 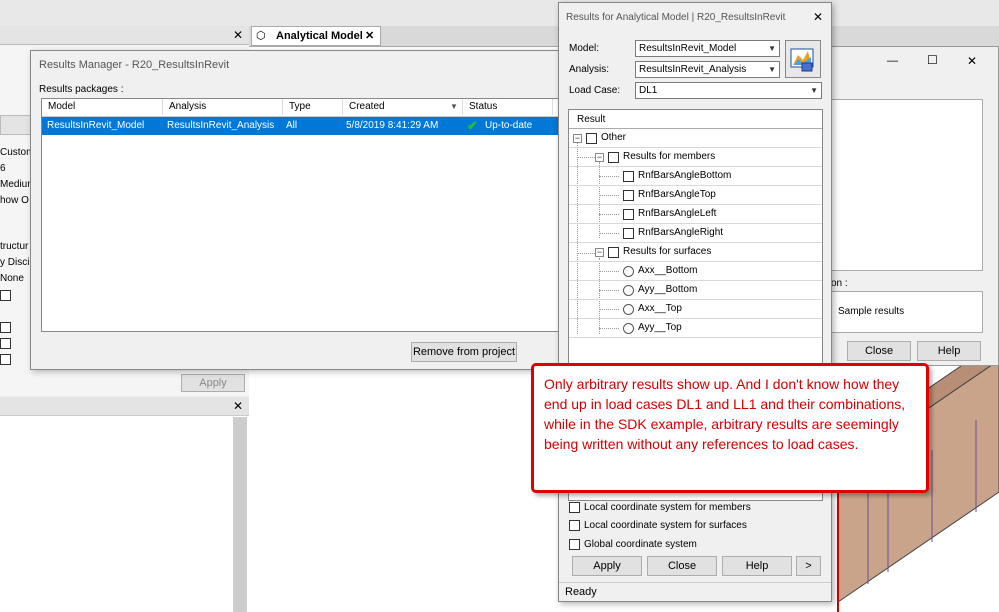 What do you see at coordinates (667, 251) in the screenshot?
I see `tree-label-surfaces: Results for surfaces` at bounding box center [667, 251].